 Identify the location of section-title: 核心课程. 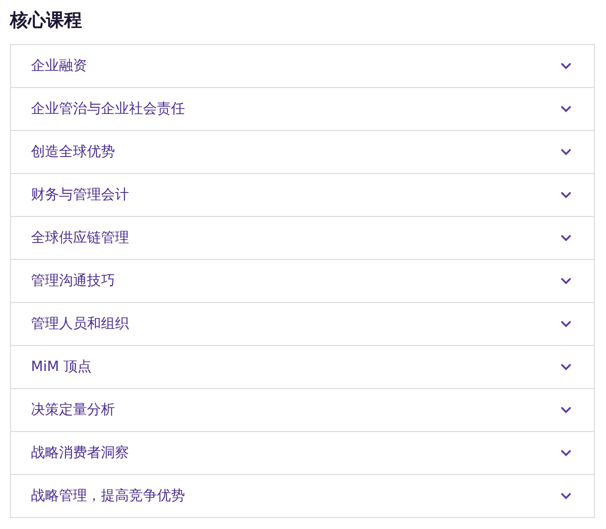
(46, 21).